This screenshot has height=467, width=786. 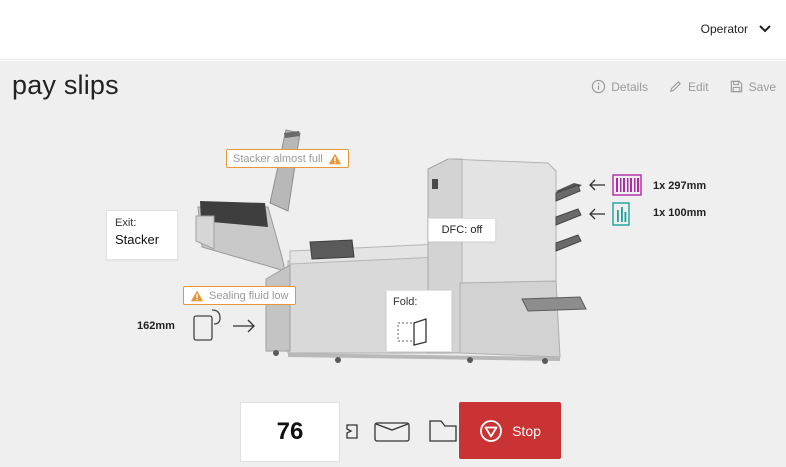 I want to click on stop-button: Stop, so click(x=510, y=430).